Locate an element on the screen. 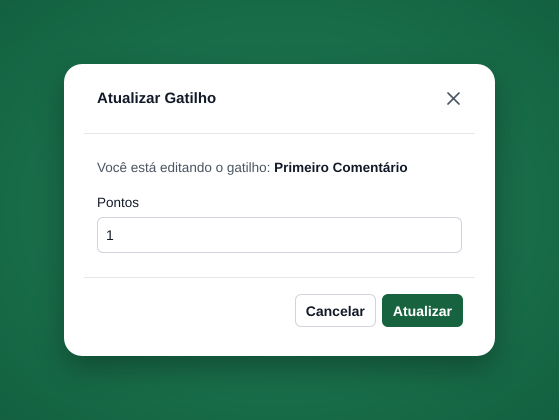  dialog-title: Atualizar Gatilho is located at coordinates (156, 98).